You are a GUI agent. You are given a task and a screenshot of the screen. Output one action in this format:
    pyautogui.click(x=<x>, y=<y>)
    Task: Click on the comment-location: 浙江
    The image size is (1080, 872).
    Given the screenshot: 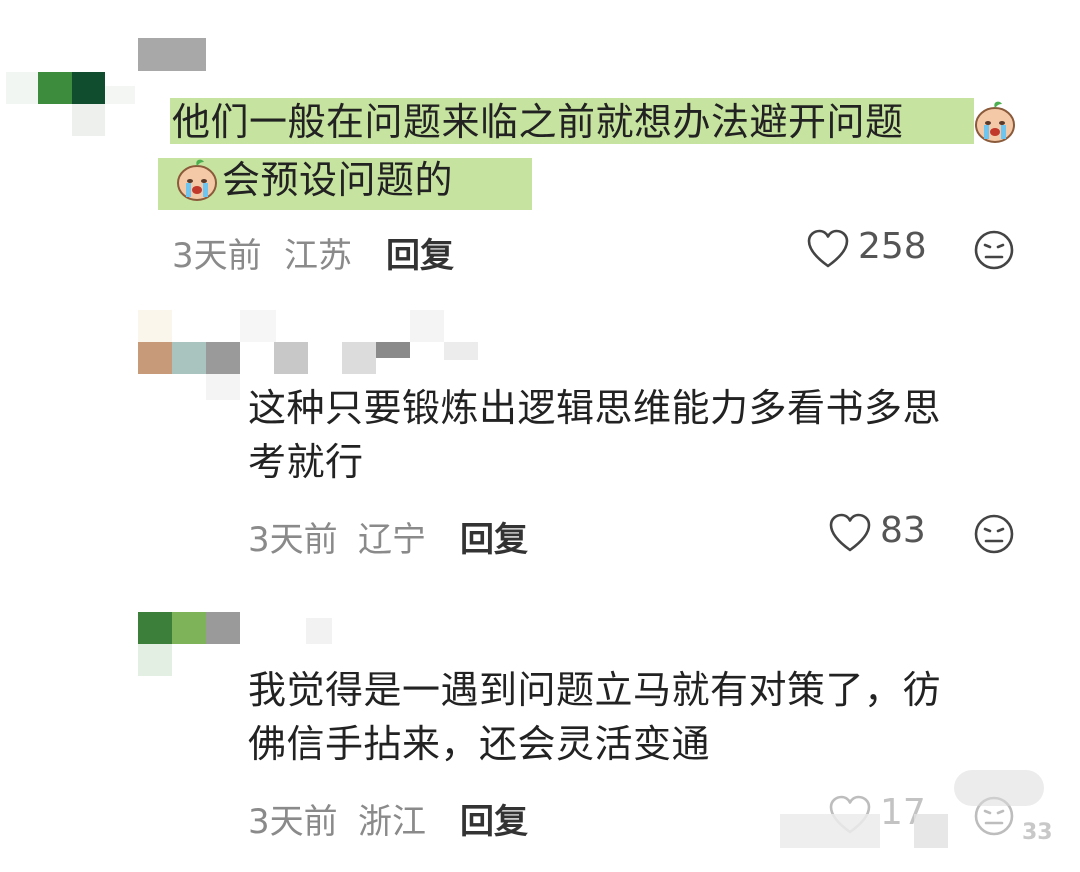 What is the action you would take?
    pyautogui.click(x=392, y=822)
    